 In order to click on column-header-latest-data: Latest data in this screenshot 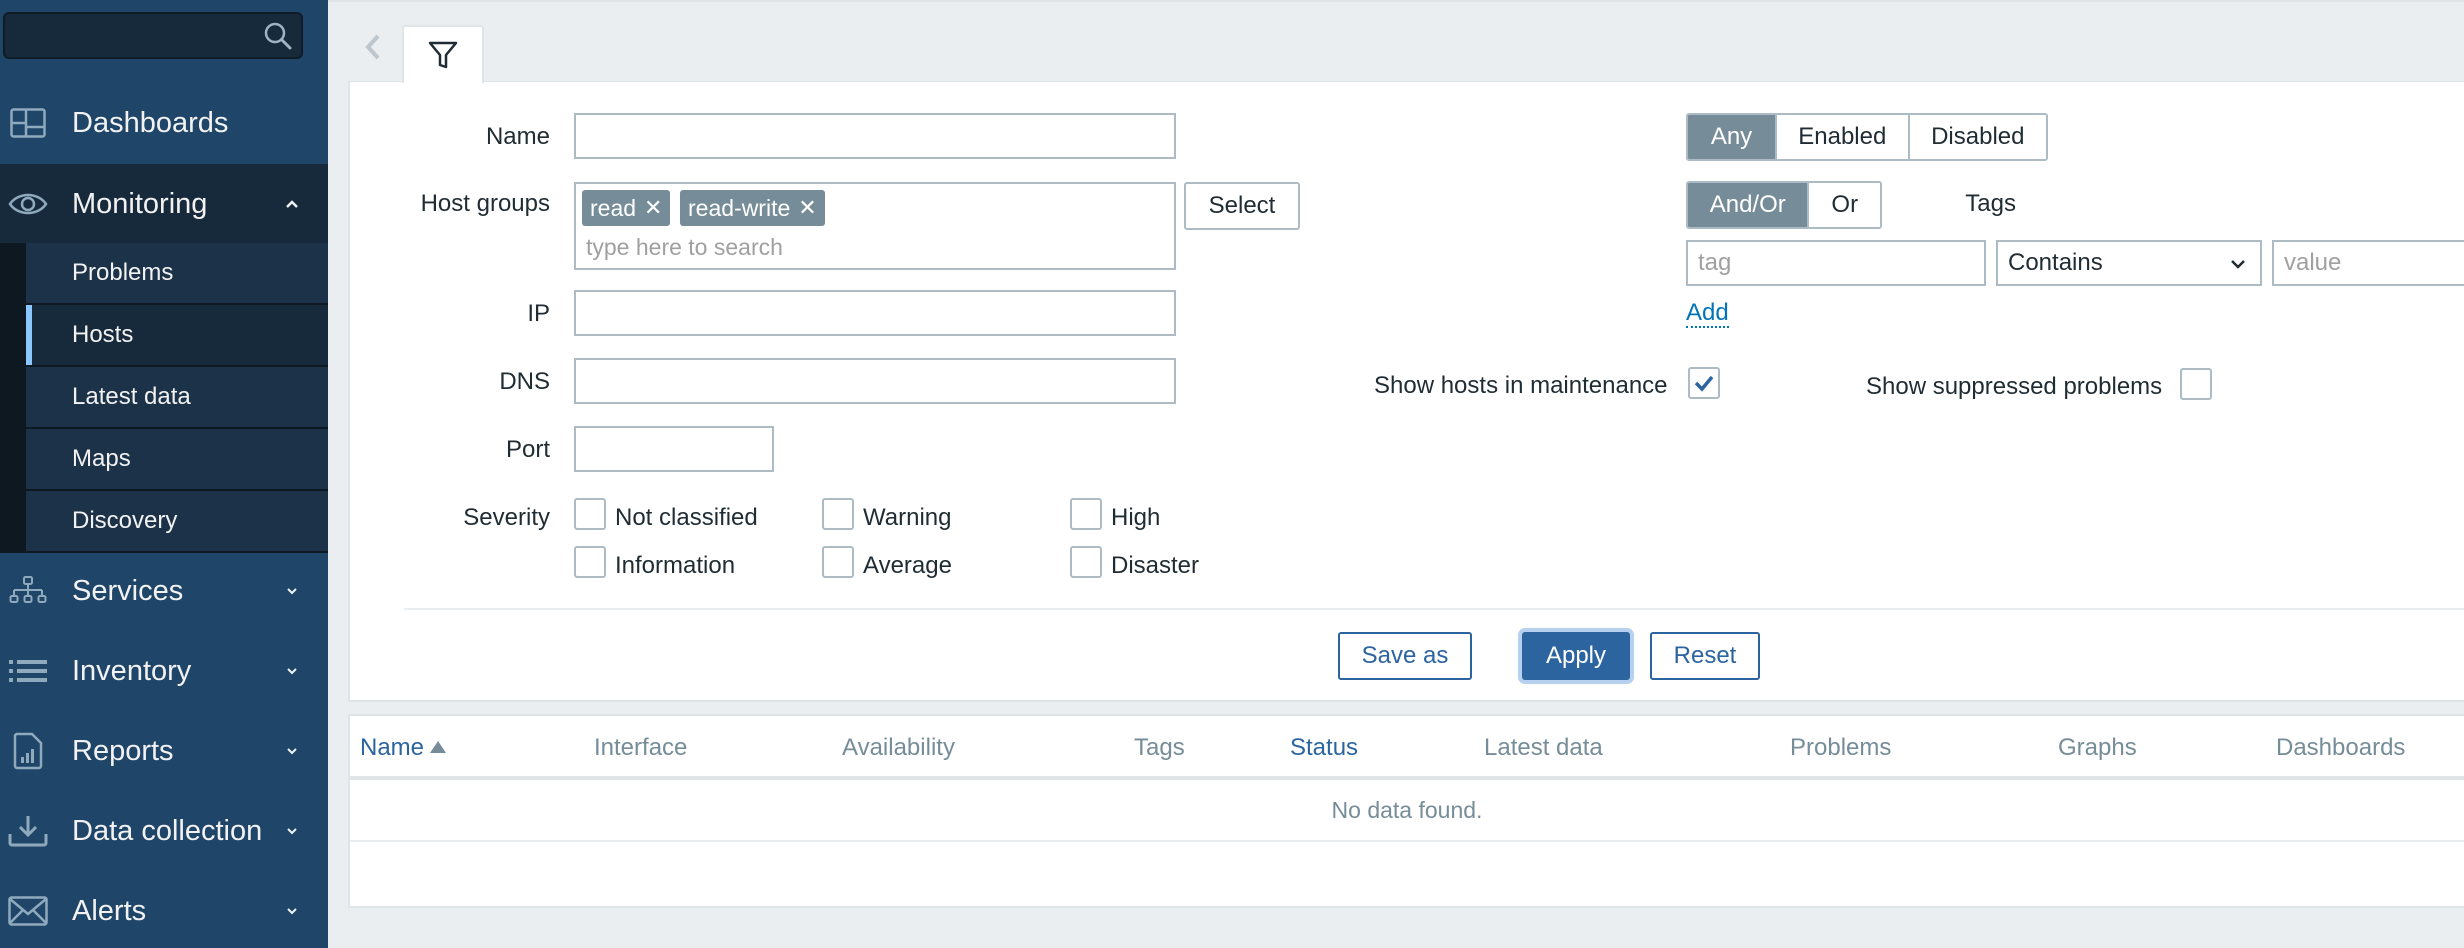, I will do `click(1543, 747)`.